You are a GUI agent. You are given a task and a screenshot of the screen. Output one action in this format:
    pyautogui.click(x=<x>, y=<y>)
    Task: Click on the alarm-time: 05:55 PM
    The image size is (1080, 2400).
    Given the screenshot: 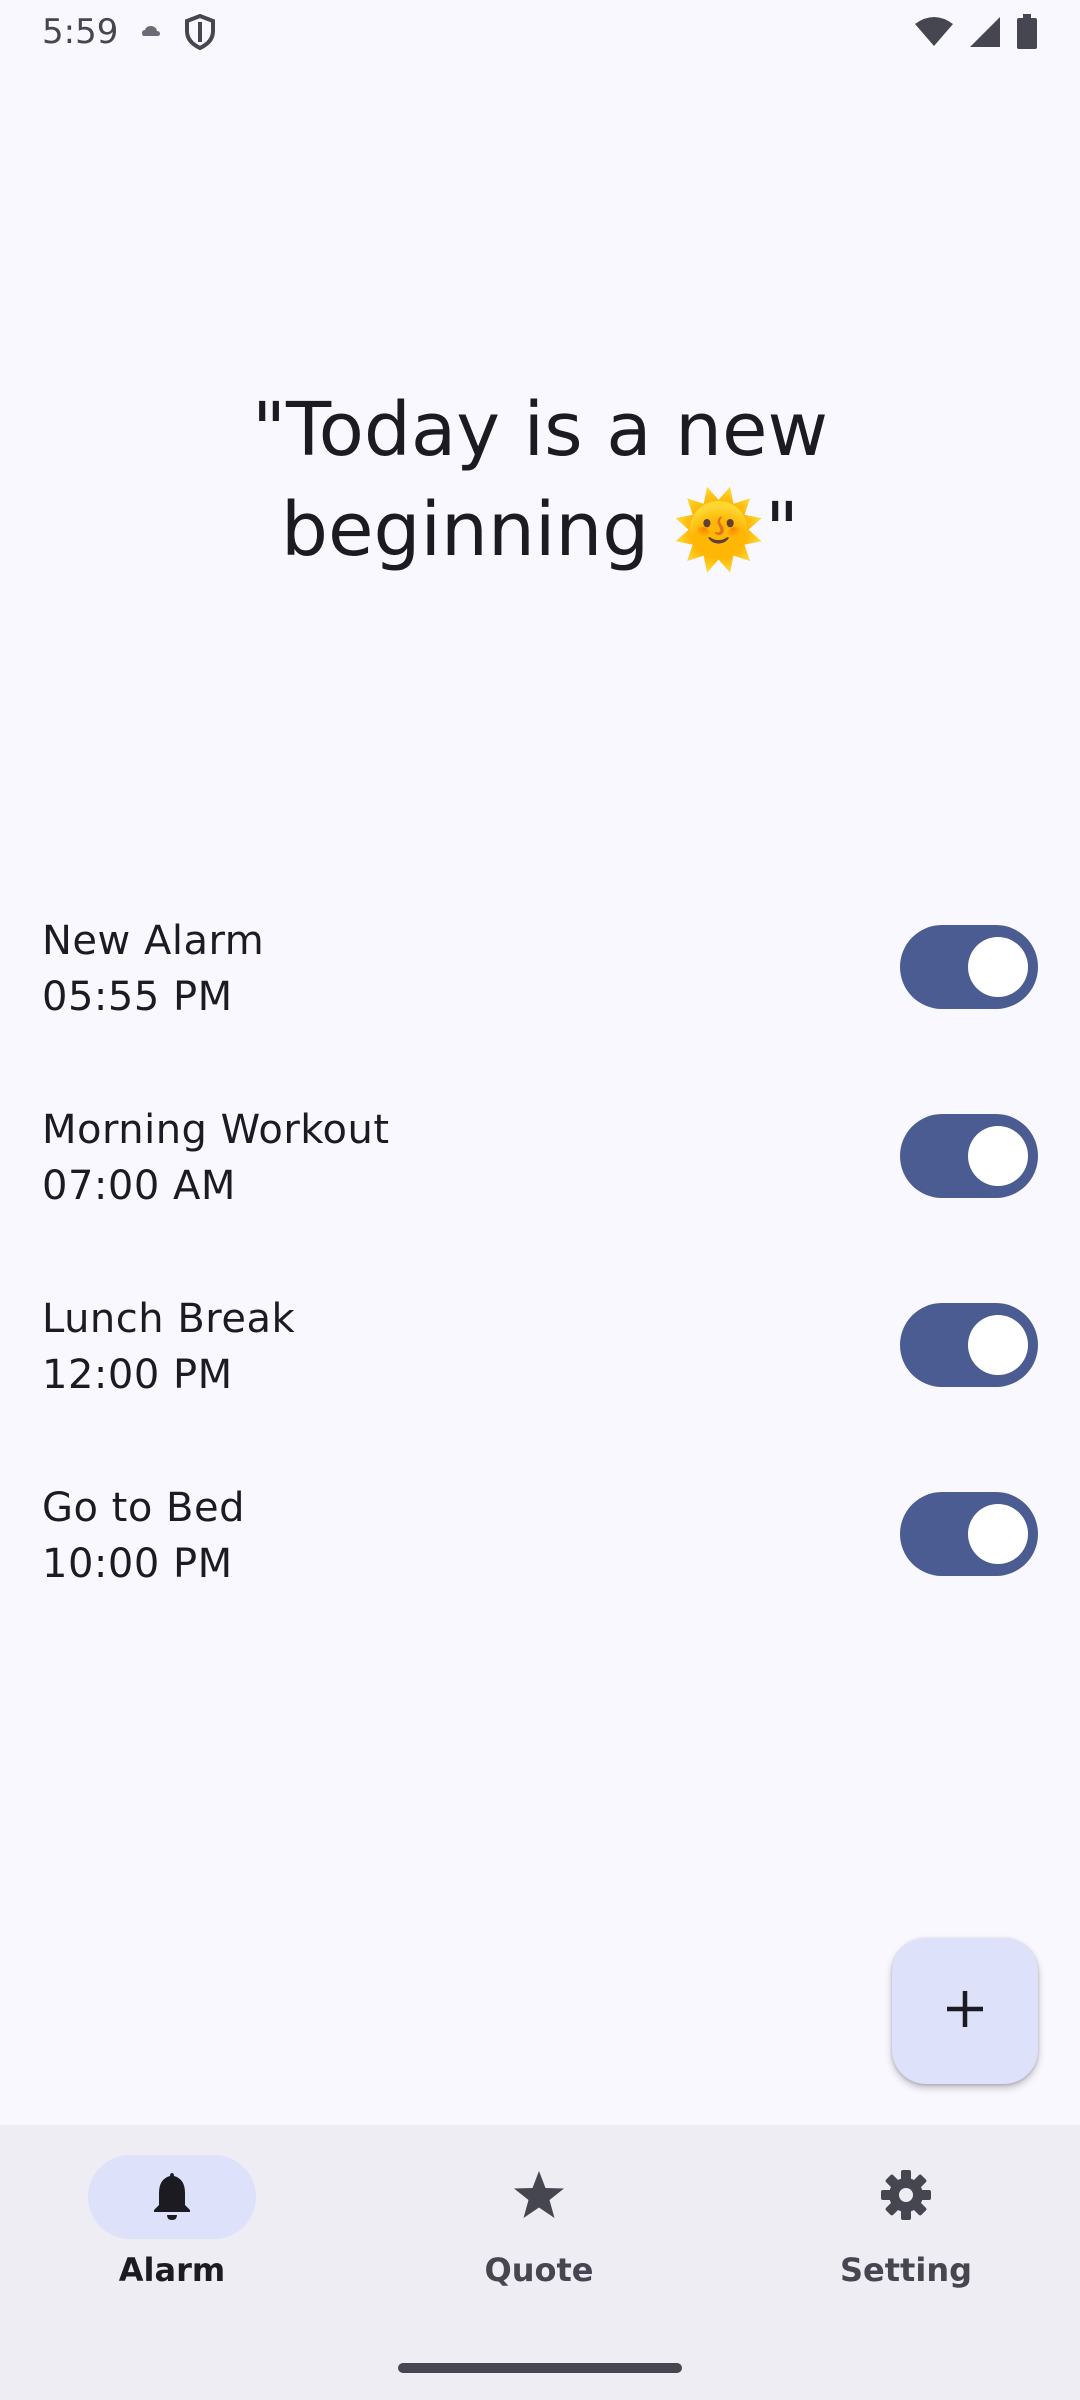 What is the action you would take?
    pyautogui.click(x=137, y=997)
    